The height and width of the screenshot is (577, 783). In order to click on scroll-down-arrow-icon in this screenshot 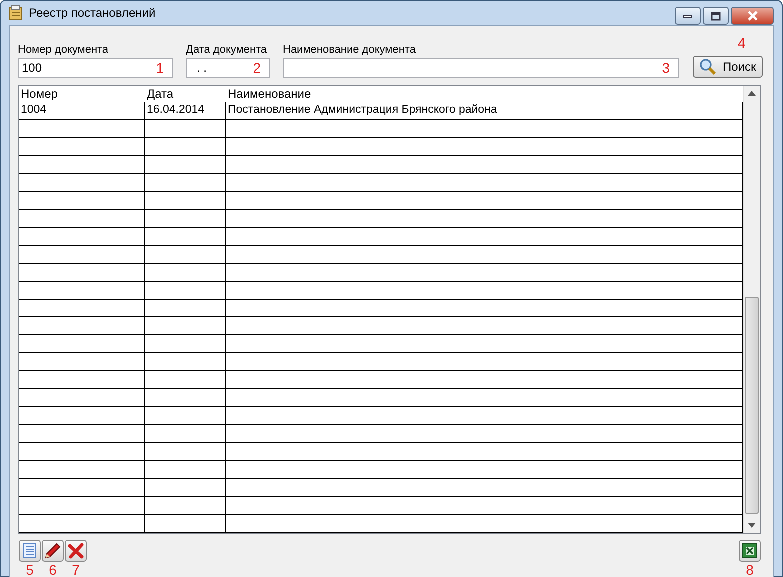, I will do `click(752, 525)`.